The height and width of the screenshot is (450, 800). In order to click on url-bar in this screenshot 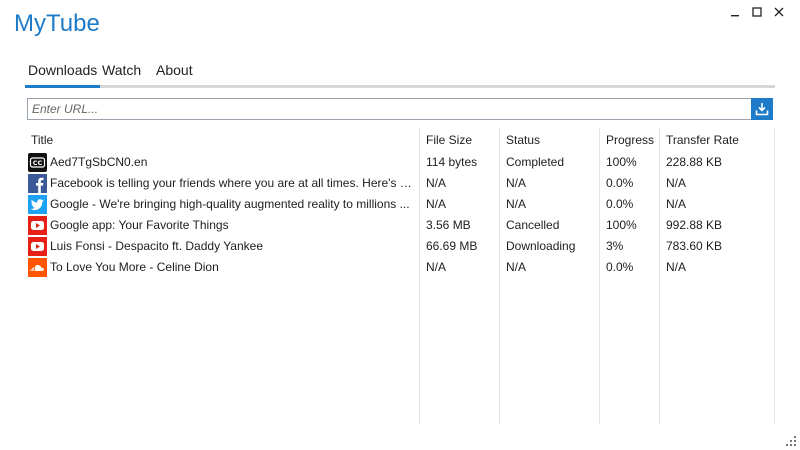, I will do `click(400, 109)`.